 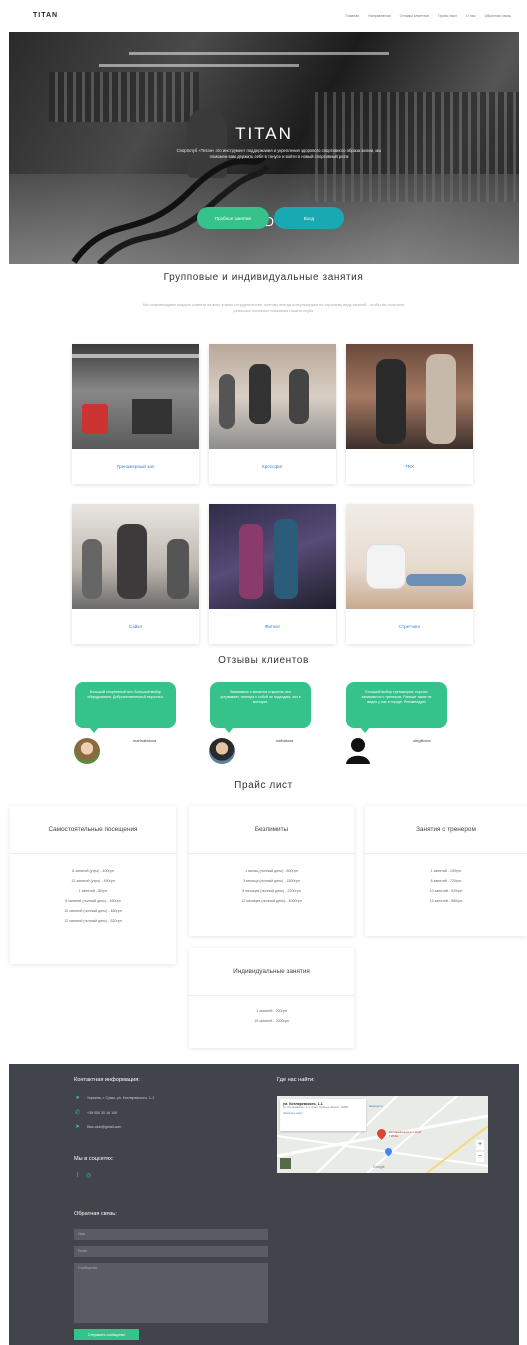 I want to click on email-field: Email, so click(x=171, y=1251).